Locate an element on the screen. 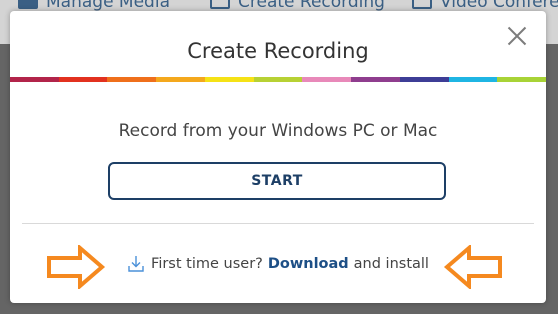 This screenshot has width=558, height=314. divider is located at coordinates (278, 223).